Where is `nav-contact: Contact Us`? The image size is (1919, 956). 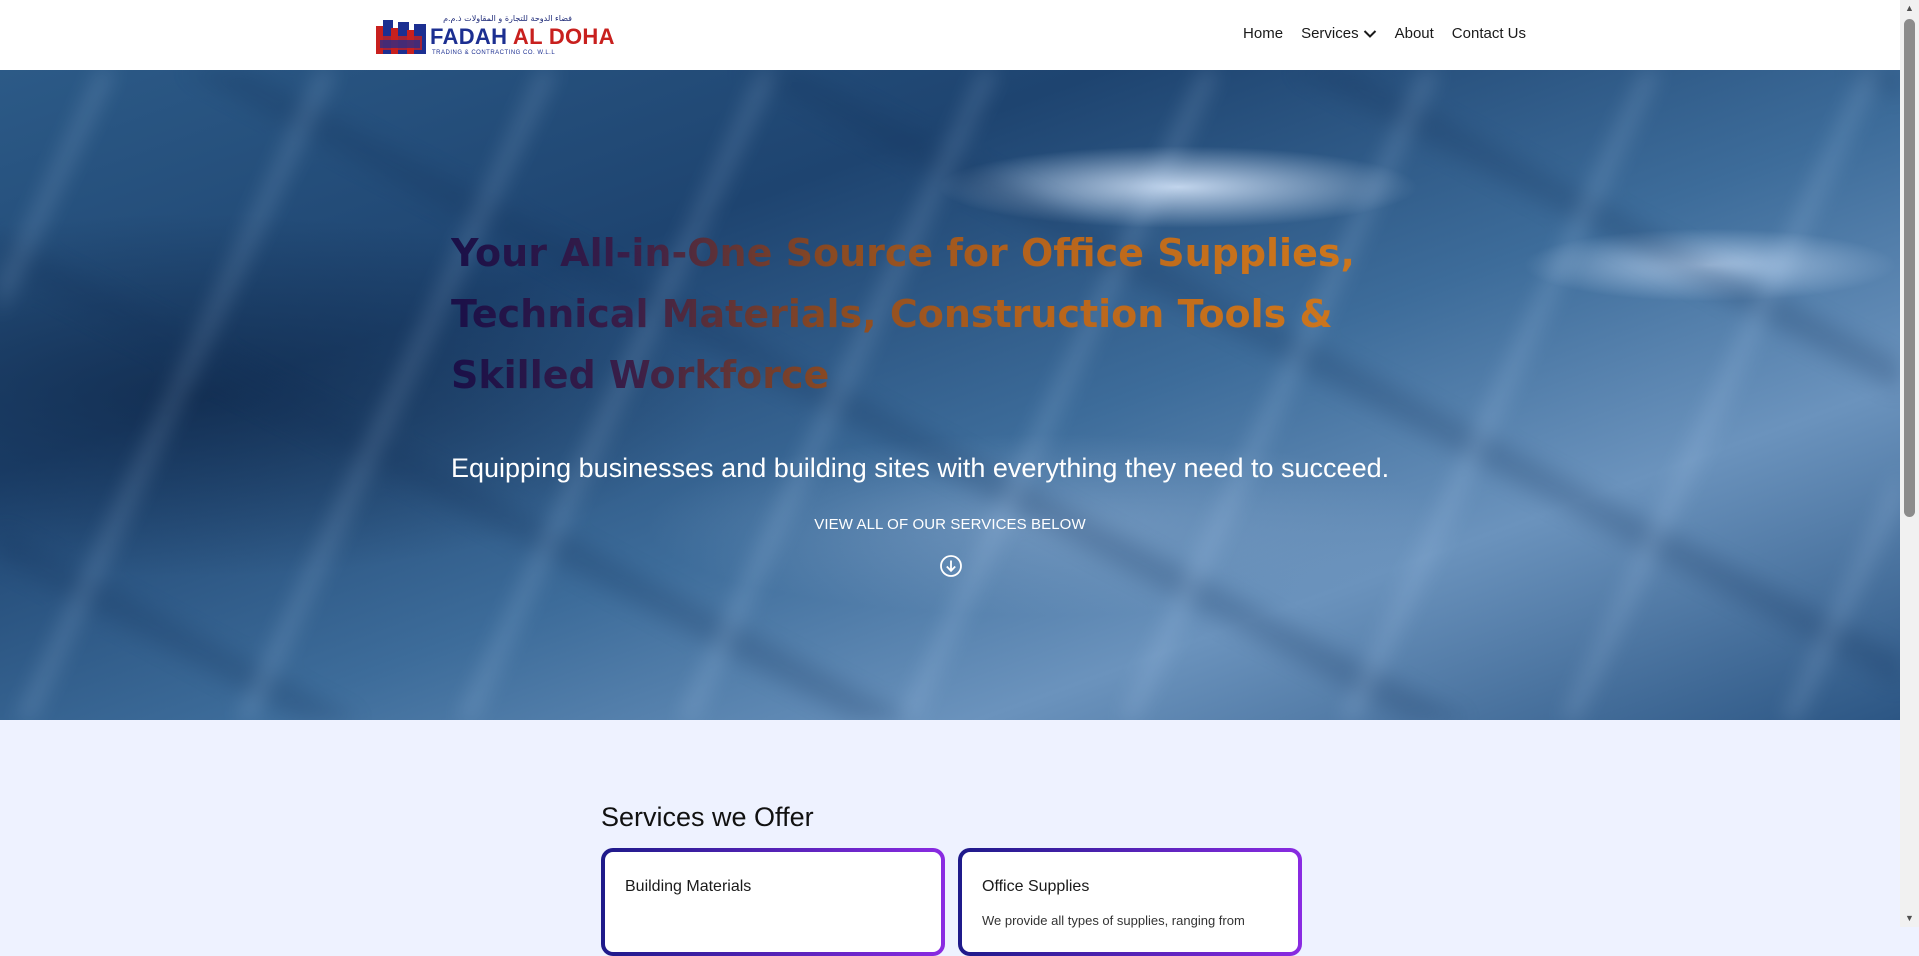 nav-contact: Contact Us is located at coordinates (1489, 33).